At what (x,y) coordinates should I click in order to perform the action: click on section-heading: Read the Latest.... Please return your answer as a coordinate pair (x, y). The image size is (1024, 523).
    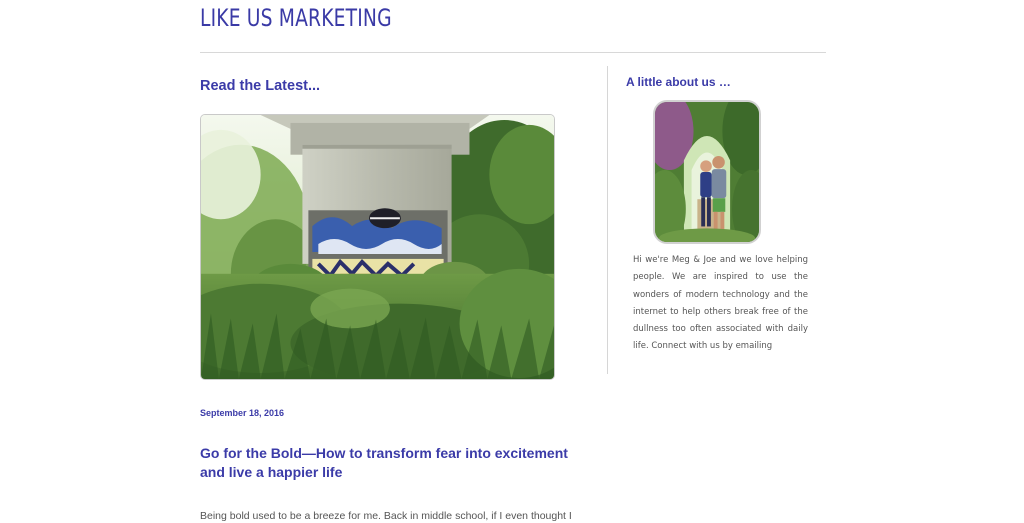
    Looking at the image, I should click on (260, 86).